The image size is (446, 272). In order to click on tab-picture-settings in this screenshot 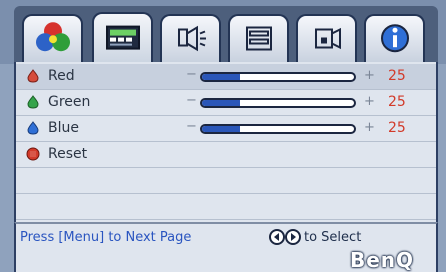, I will do `click(122, 39)`.